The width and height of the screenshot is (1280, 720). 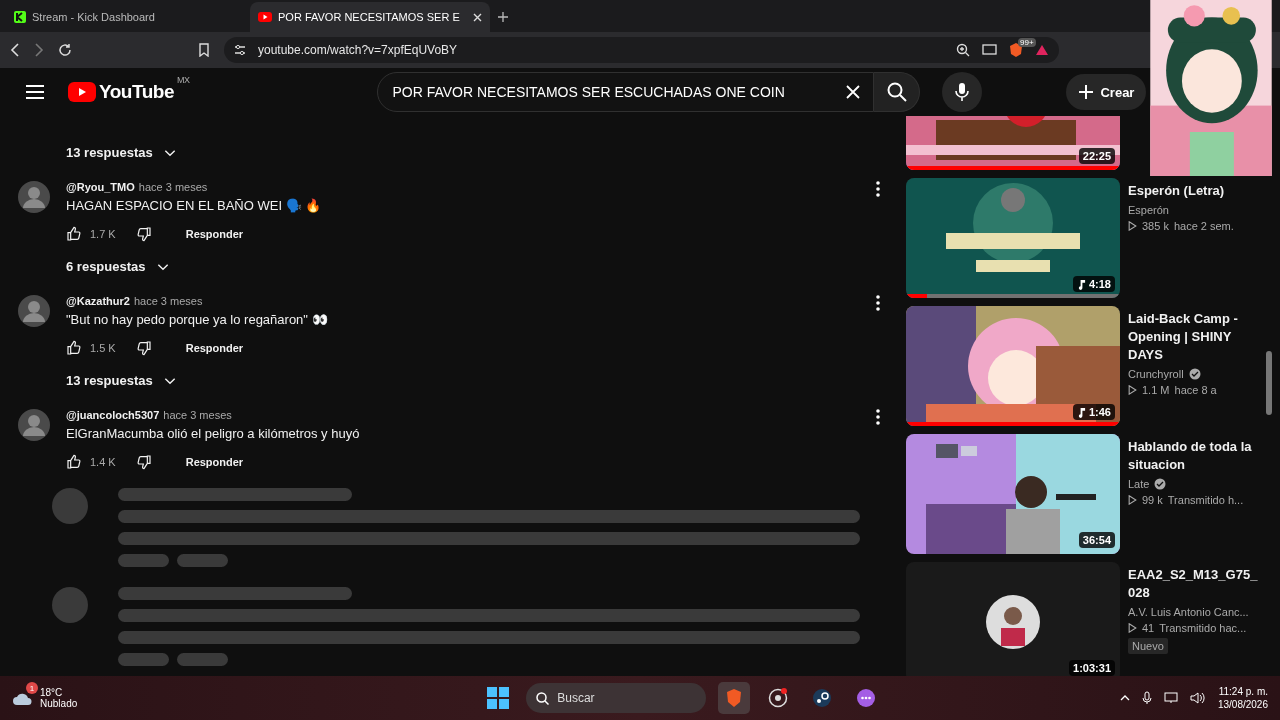 I want to click on avatar-placeholder, so click(x=70, y=506).